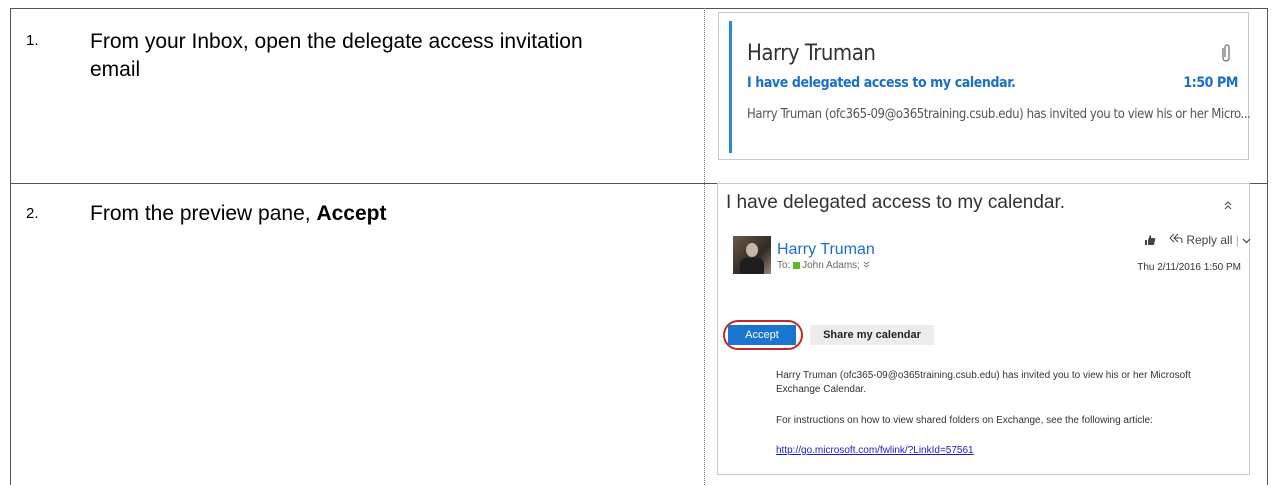 This screenshot has width=1279, height=485. I want to click on message-date: Thu 2/11/2016 1:50 PM, so click(1189, 267).